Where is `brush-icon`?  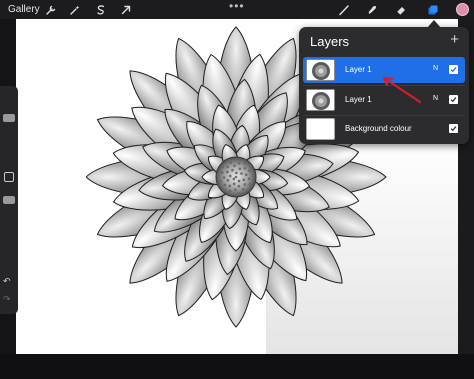
brush-icon is located at coordinates (343, 9).